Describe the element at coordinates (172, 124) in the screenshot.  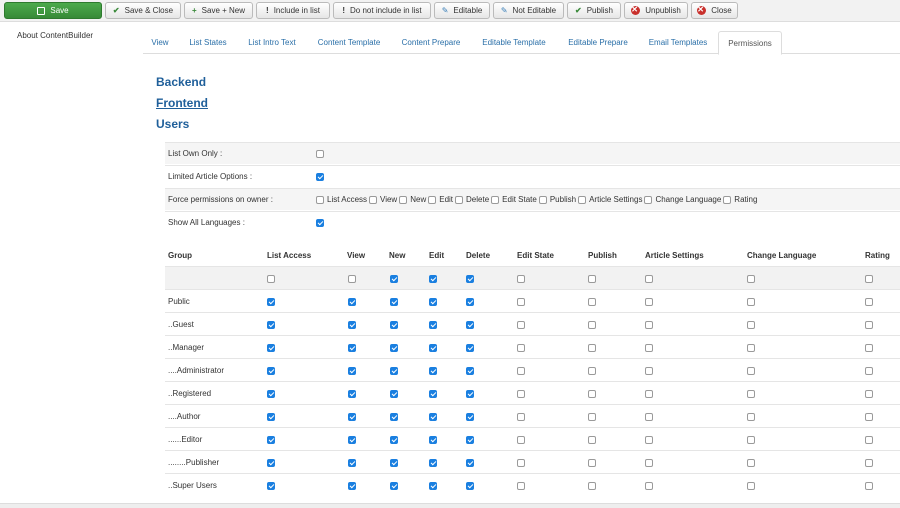
I see `users-heading: Users` at that location.